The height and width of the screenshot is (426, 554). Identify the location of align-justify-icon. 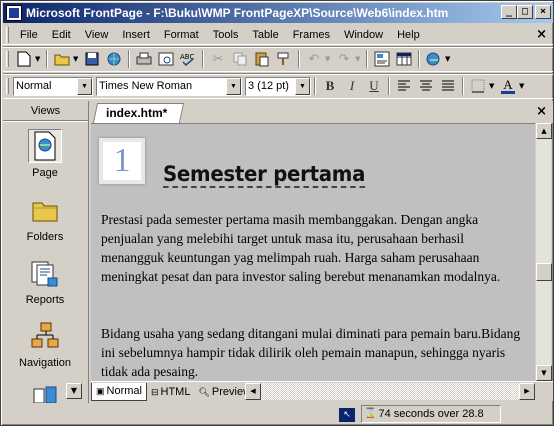
(448, 86).